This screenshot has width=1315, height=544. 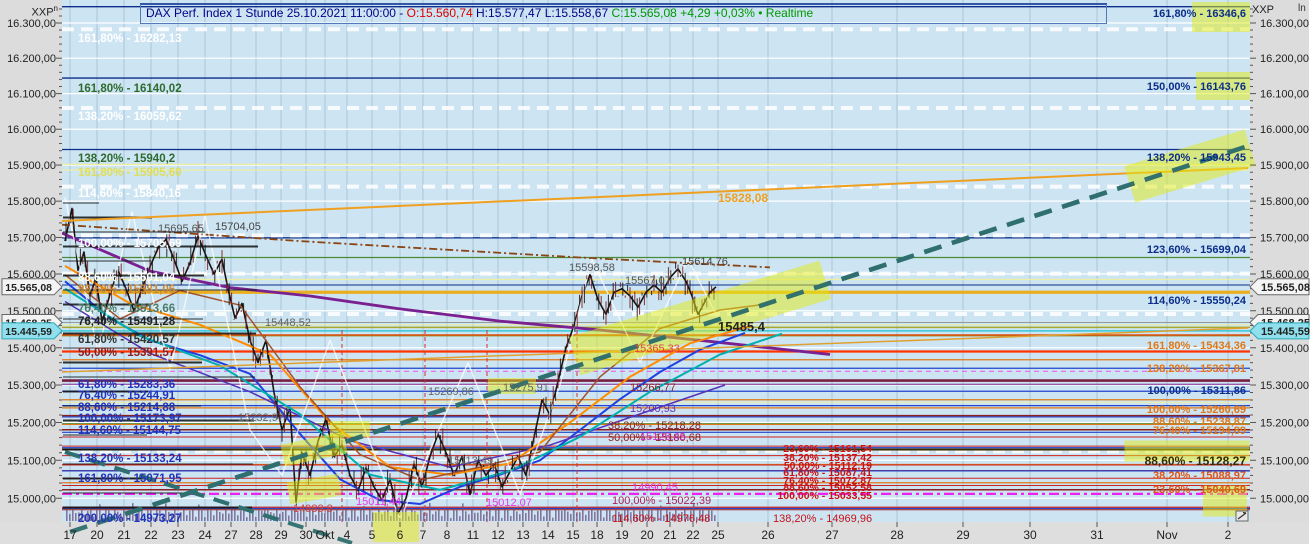 I want to click on annotation-label: 15598,58, so click(x=592, y=268).